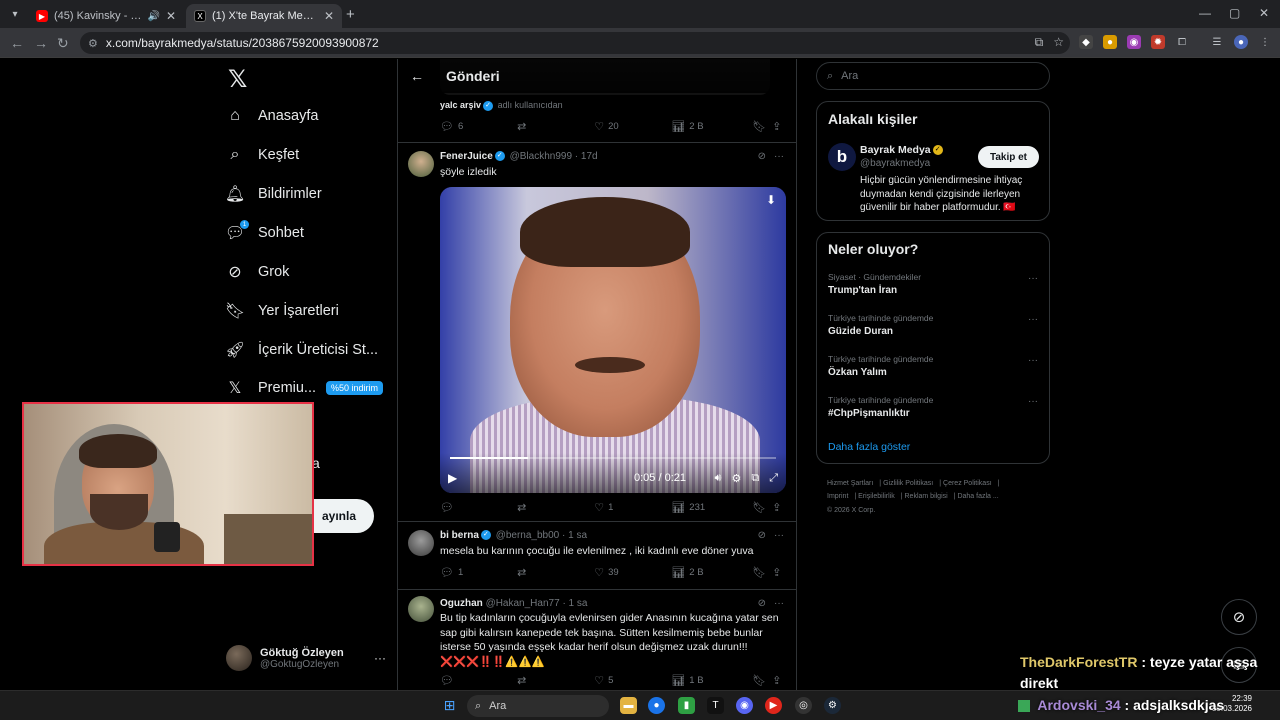 Image resolution: width=1280 pixels, height=720 pixels. Describe the element at coordinates (478, 126) in the screenshot. I see `reply-button: 💬︎ 6` at that location.